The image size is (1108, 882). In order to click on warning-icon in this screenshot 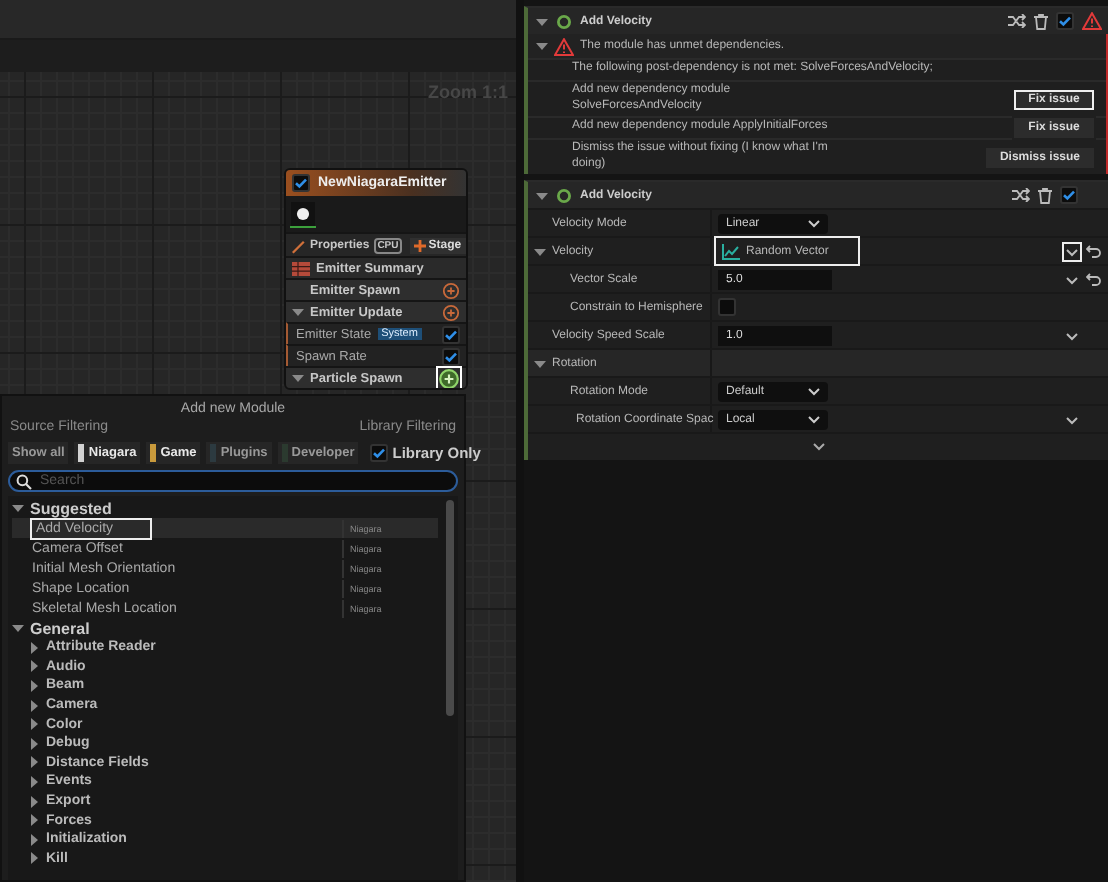, I will do `click(564, 46)`.